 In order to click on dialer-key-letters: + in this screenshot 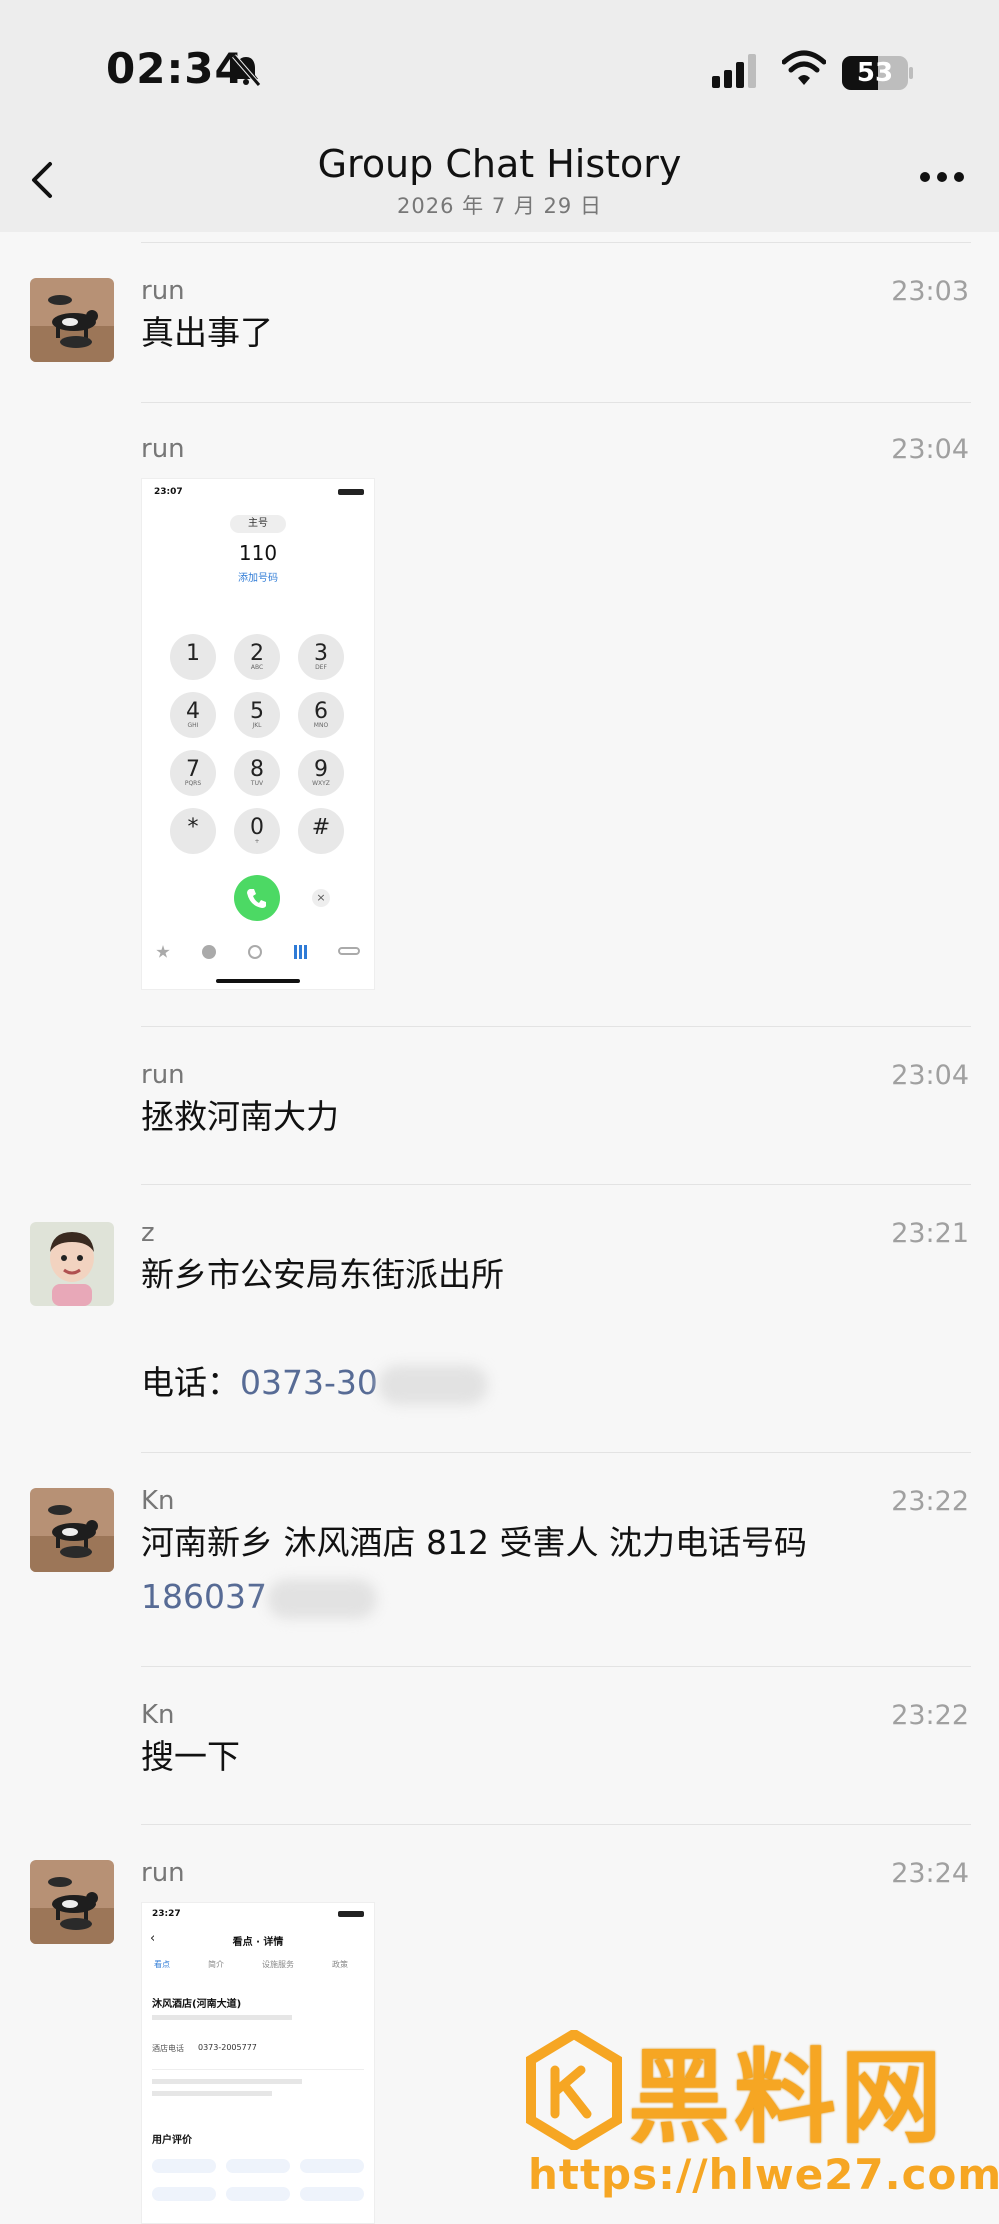, I will do `click(257, 841)`.